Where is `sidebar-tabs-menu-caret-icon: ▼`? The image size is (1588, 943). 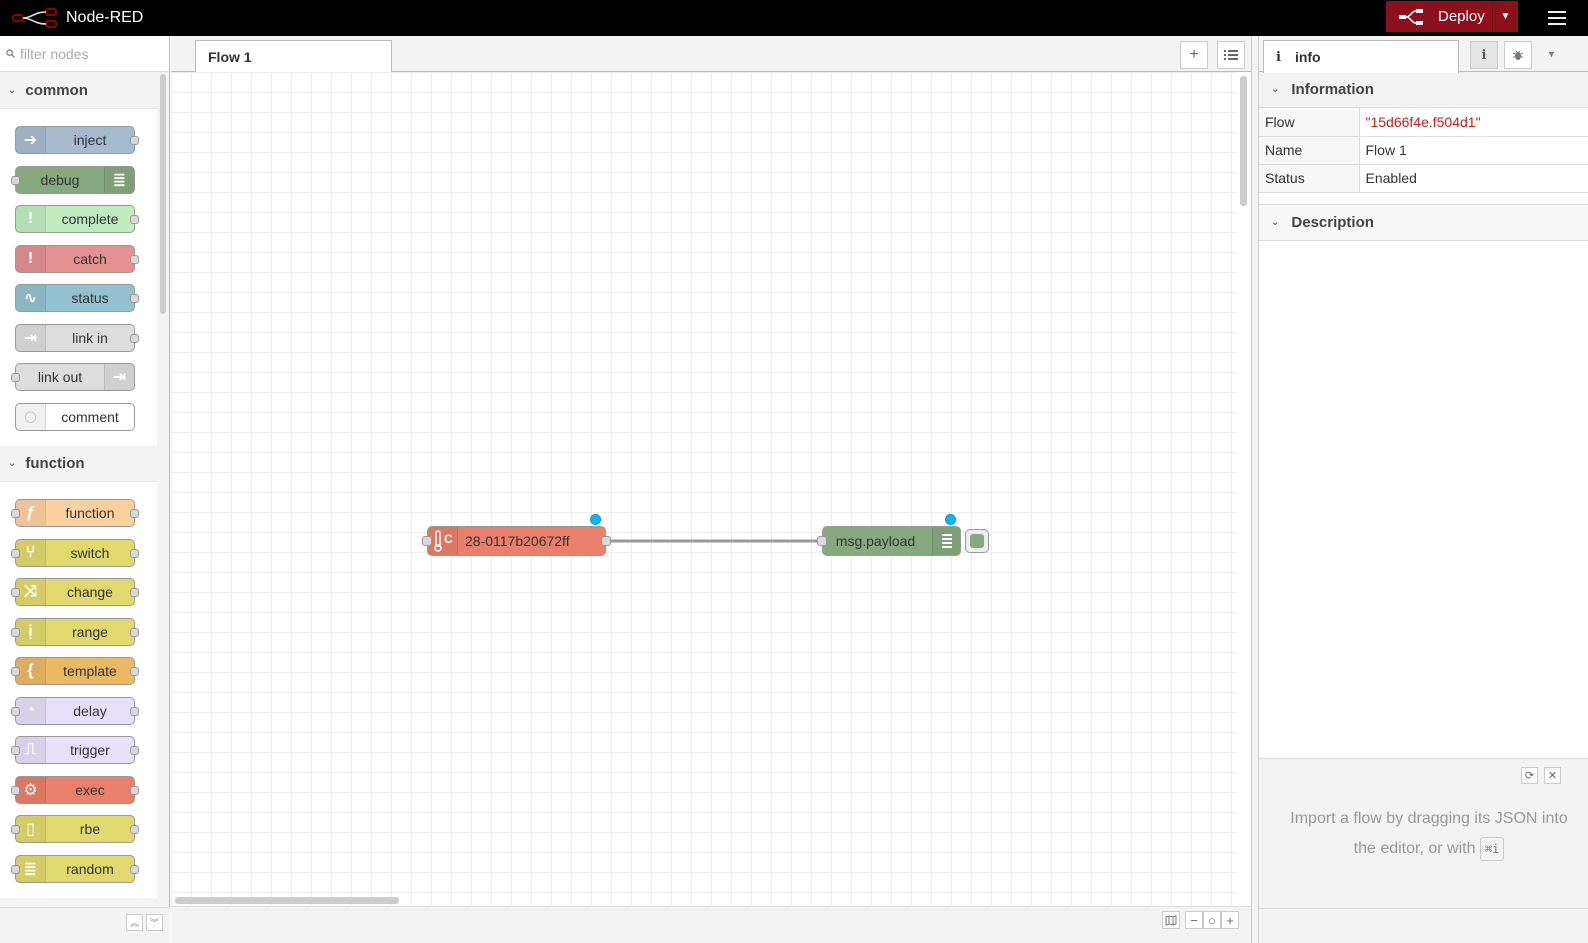 sidebar-tabs-menu-caret-icon: ▼ is located at coordinates (1551, 54).